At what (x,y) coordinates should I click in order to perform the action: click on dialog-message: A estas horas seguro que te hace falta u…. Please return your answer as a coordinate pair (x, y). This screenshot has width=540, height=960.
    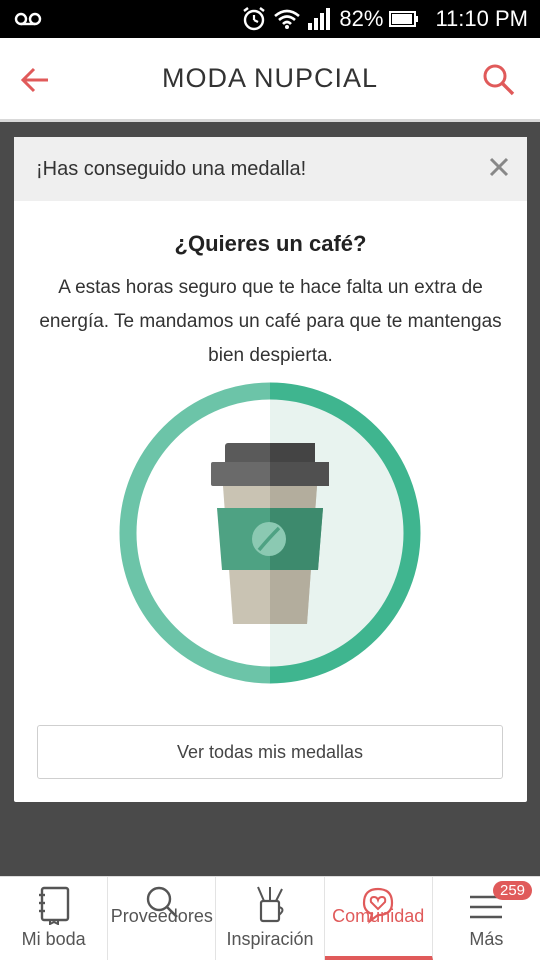
    Looking at the image, I should click on (270, 321).